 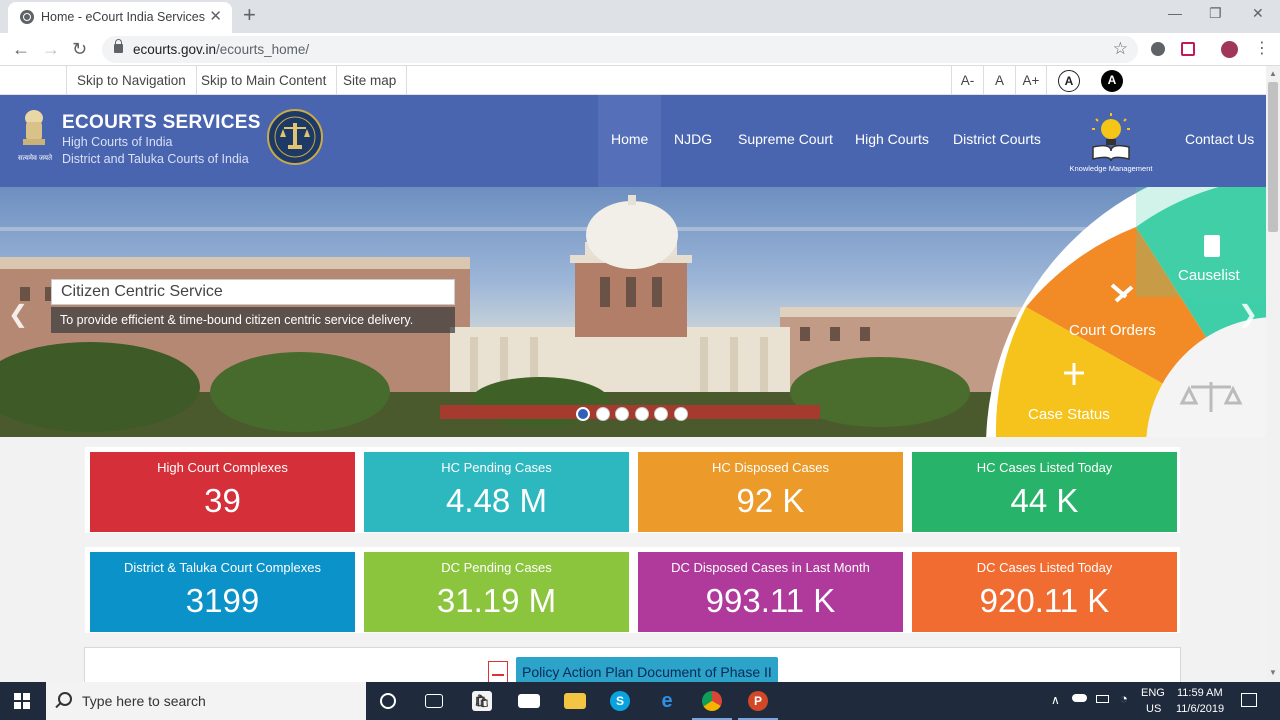 What do you see at coordinates (1069, 81) in the screenshot?
I see `normal-contrast-button: A` at bounding box center [1069, 81].